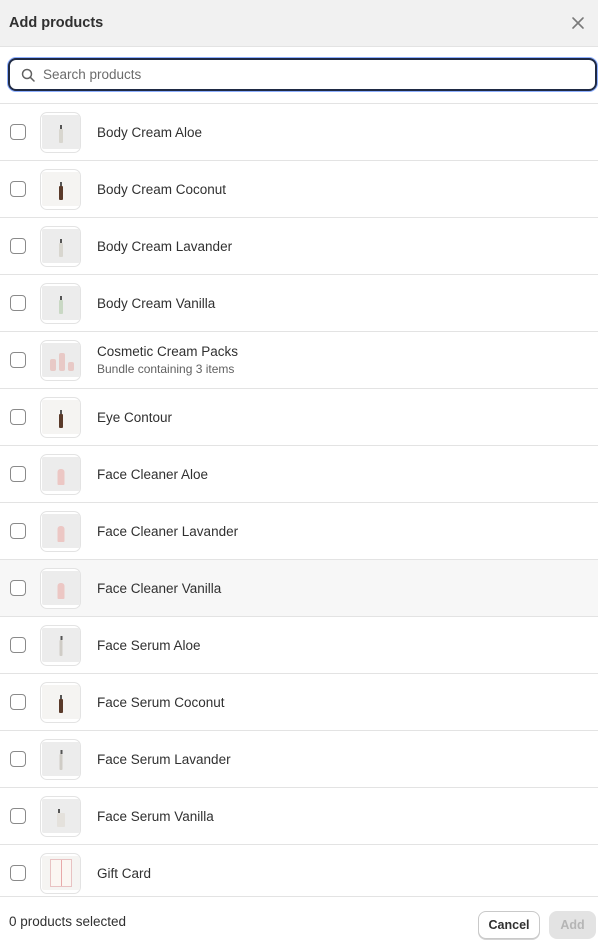  Describe the element at coordinates (299, 870) in the screenshot. I see `product-row: Gift Card` at that location.